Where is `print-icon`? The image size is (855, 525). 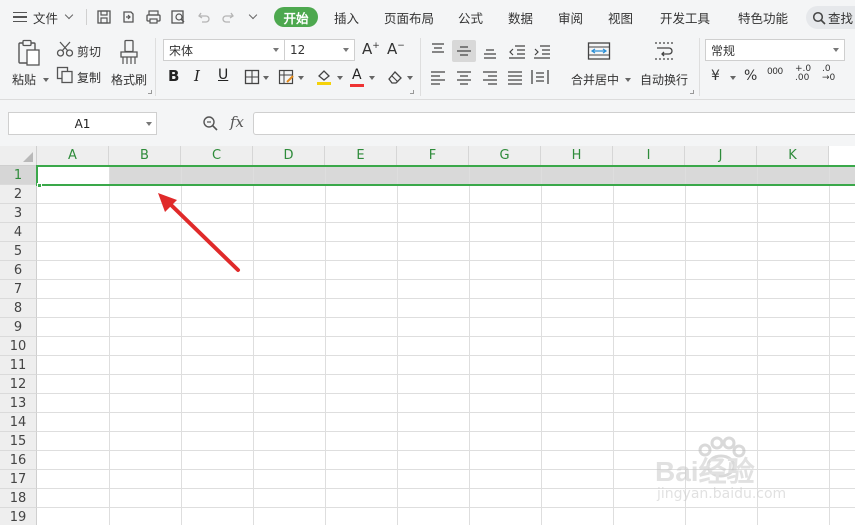 print-icon is located at coordinates (153, 17).